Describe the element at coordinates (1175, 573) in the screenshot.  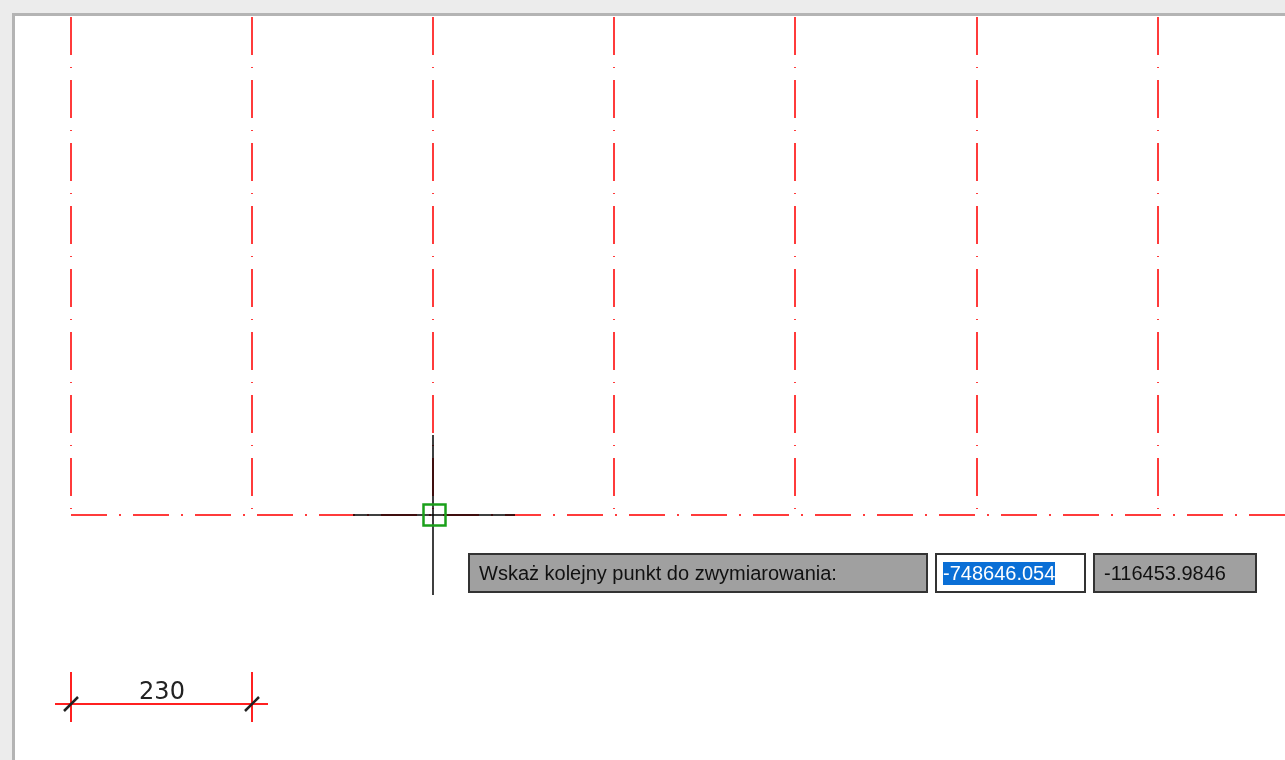
I see `coordinate-field: -116453.9846` at that location.